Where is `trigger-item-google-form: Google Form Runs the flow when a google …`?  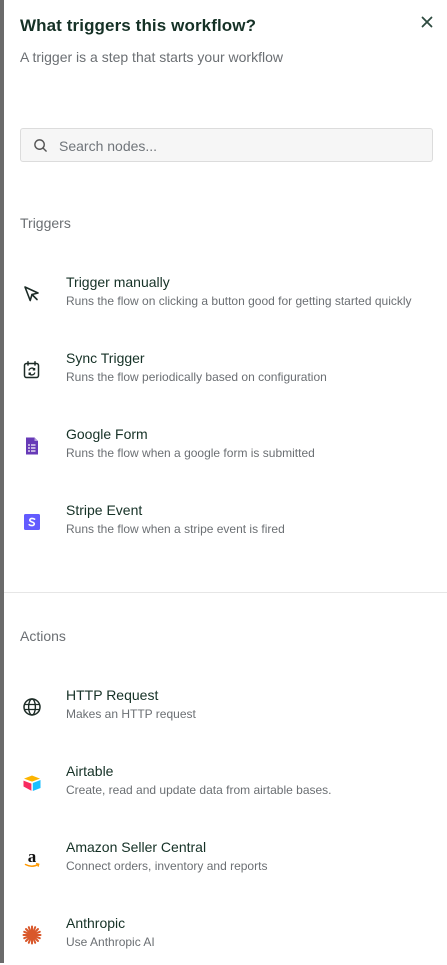
trigger-item-google-form: Google Form Runs the flow when a google … is located at coordinates (225, 446).